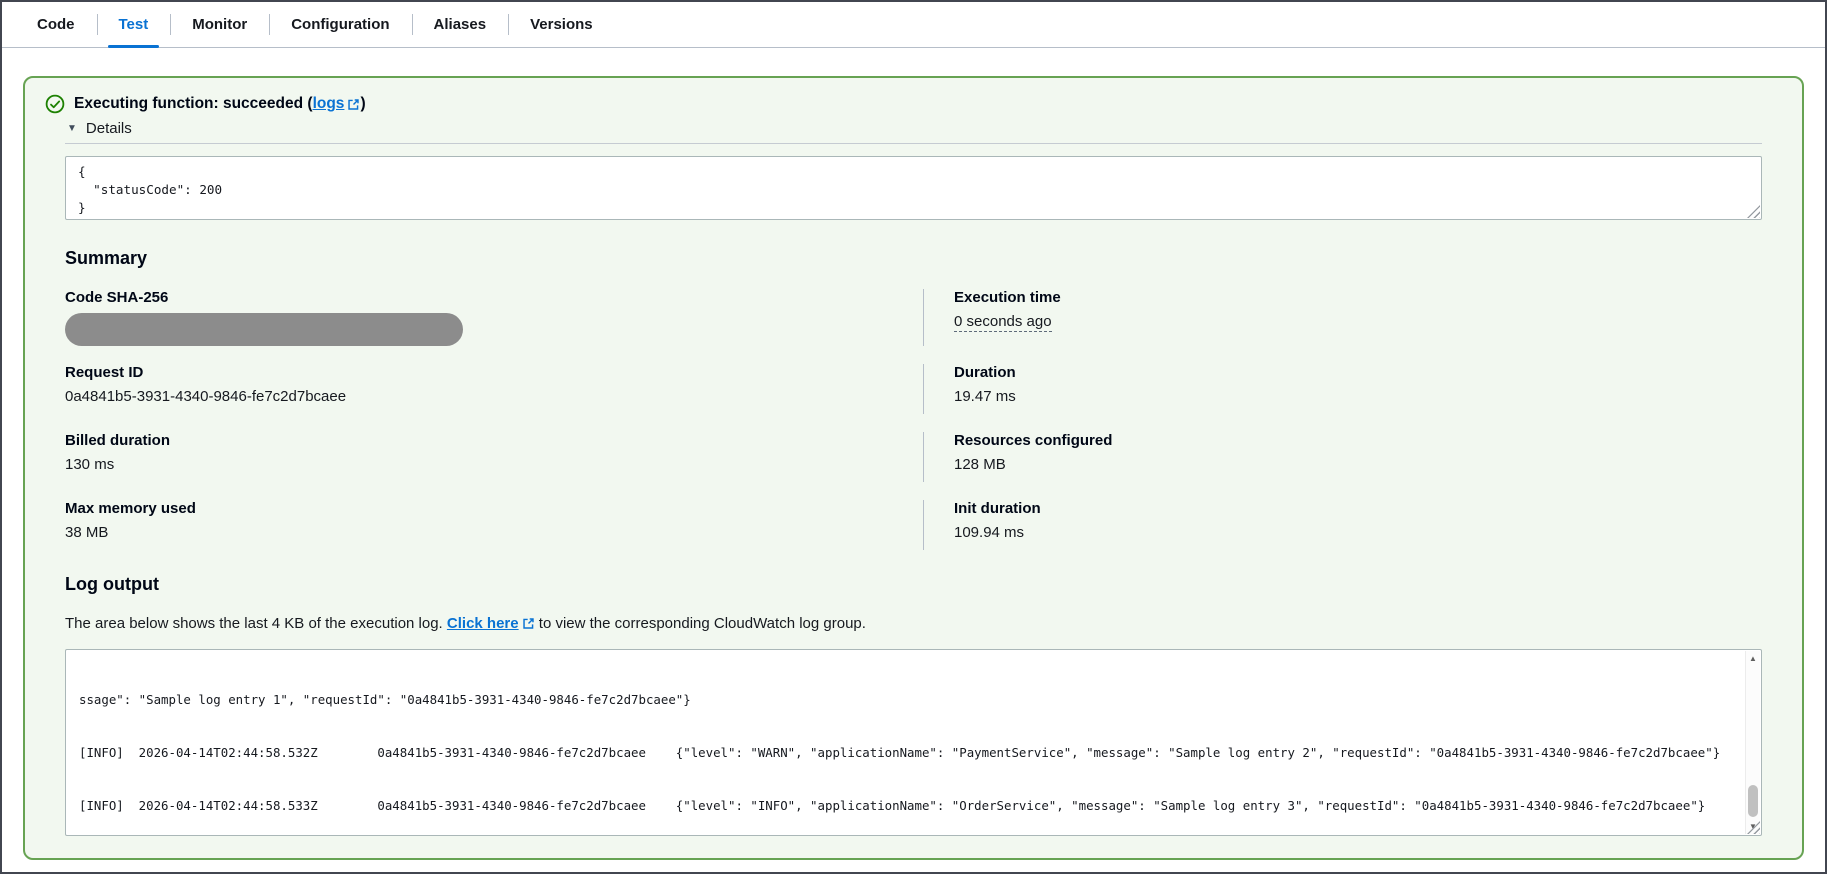 The image size is (1827, 874). What do you see at coordinates (108, 128) in the screenshot?
I see `details-label: Details` at bounding box center [108, 128].